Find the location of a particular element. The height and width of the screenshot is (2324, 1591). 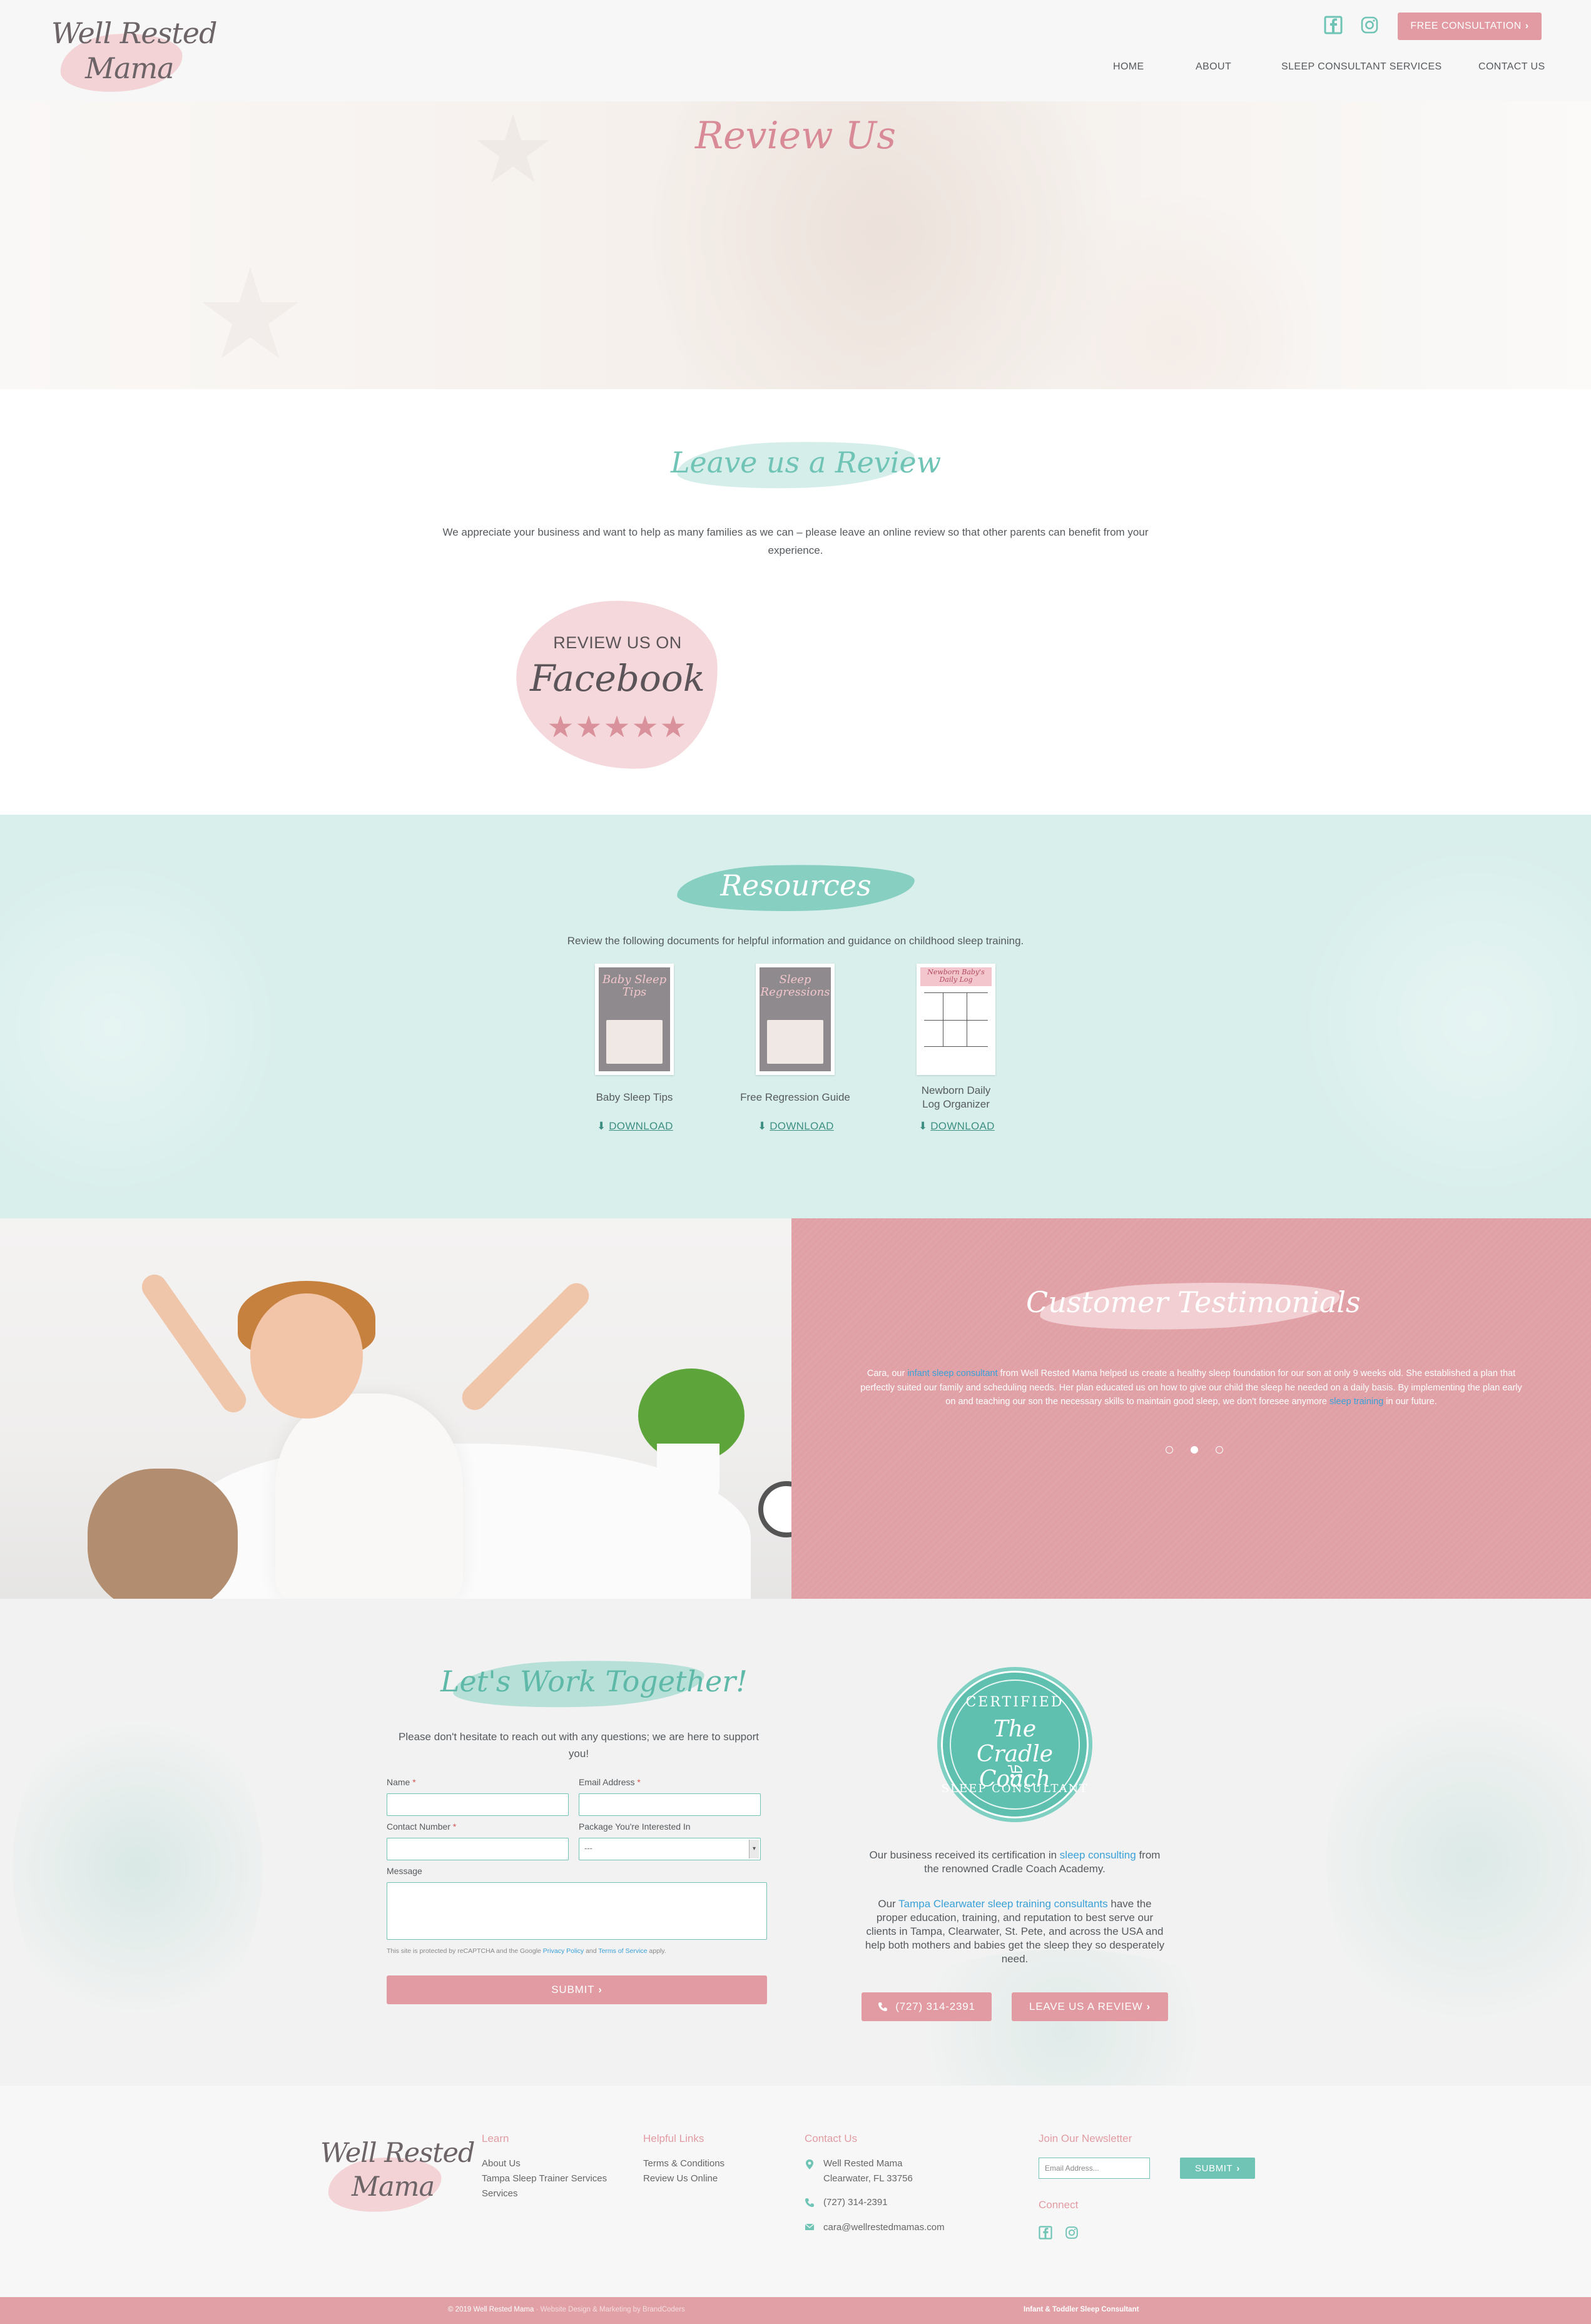

testimonials-title: Customer Testimonials is located at coordinates (1193, 1302).